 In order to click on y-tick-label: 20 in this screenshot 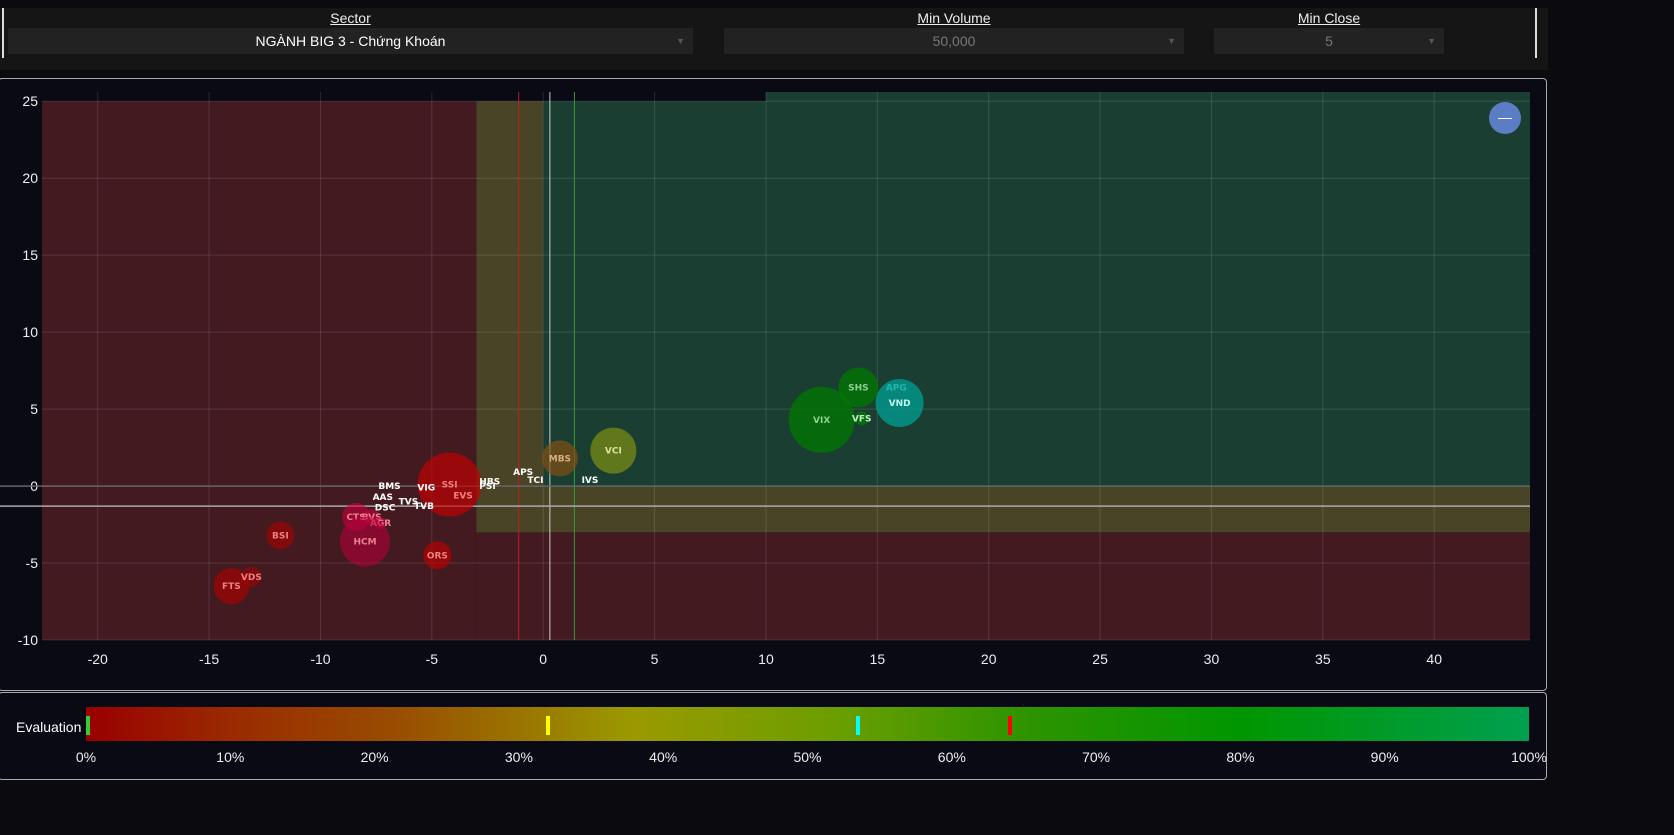, I will do `click(30, 178)`.